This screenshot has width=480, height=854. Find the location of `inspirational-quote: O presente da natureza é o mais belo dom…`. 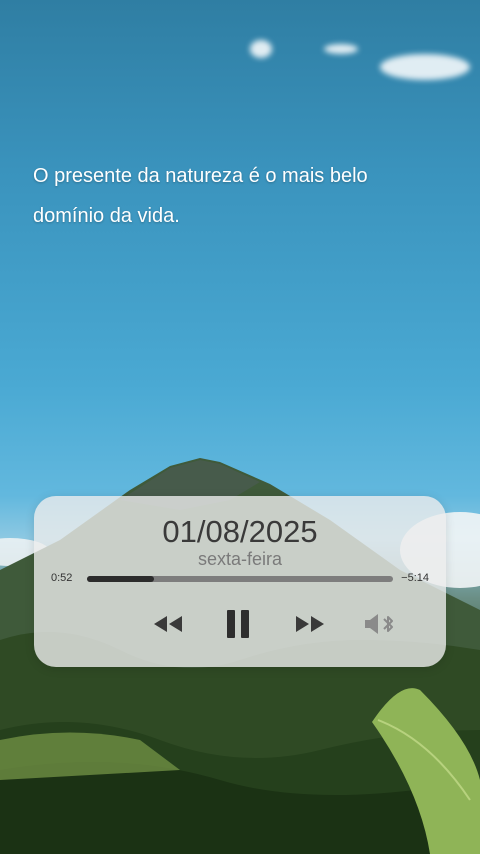

inspirational-quote: O presente da natureza é o mais belo dom… is located at coordinates (233, 196).